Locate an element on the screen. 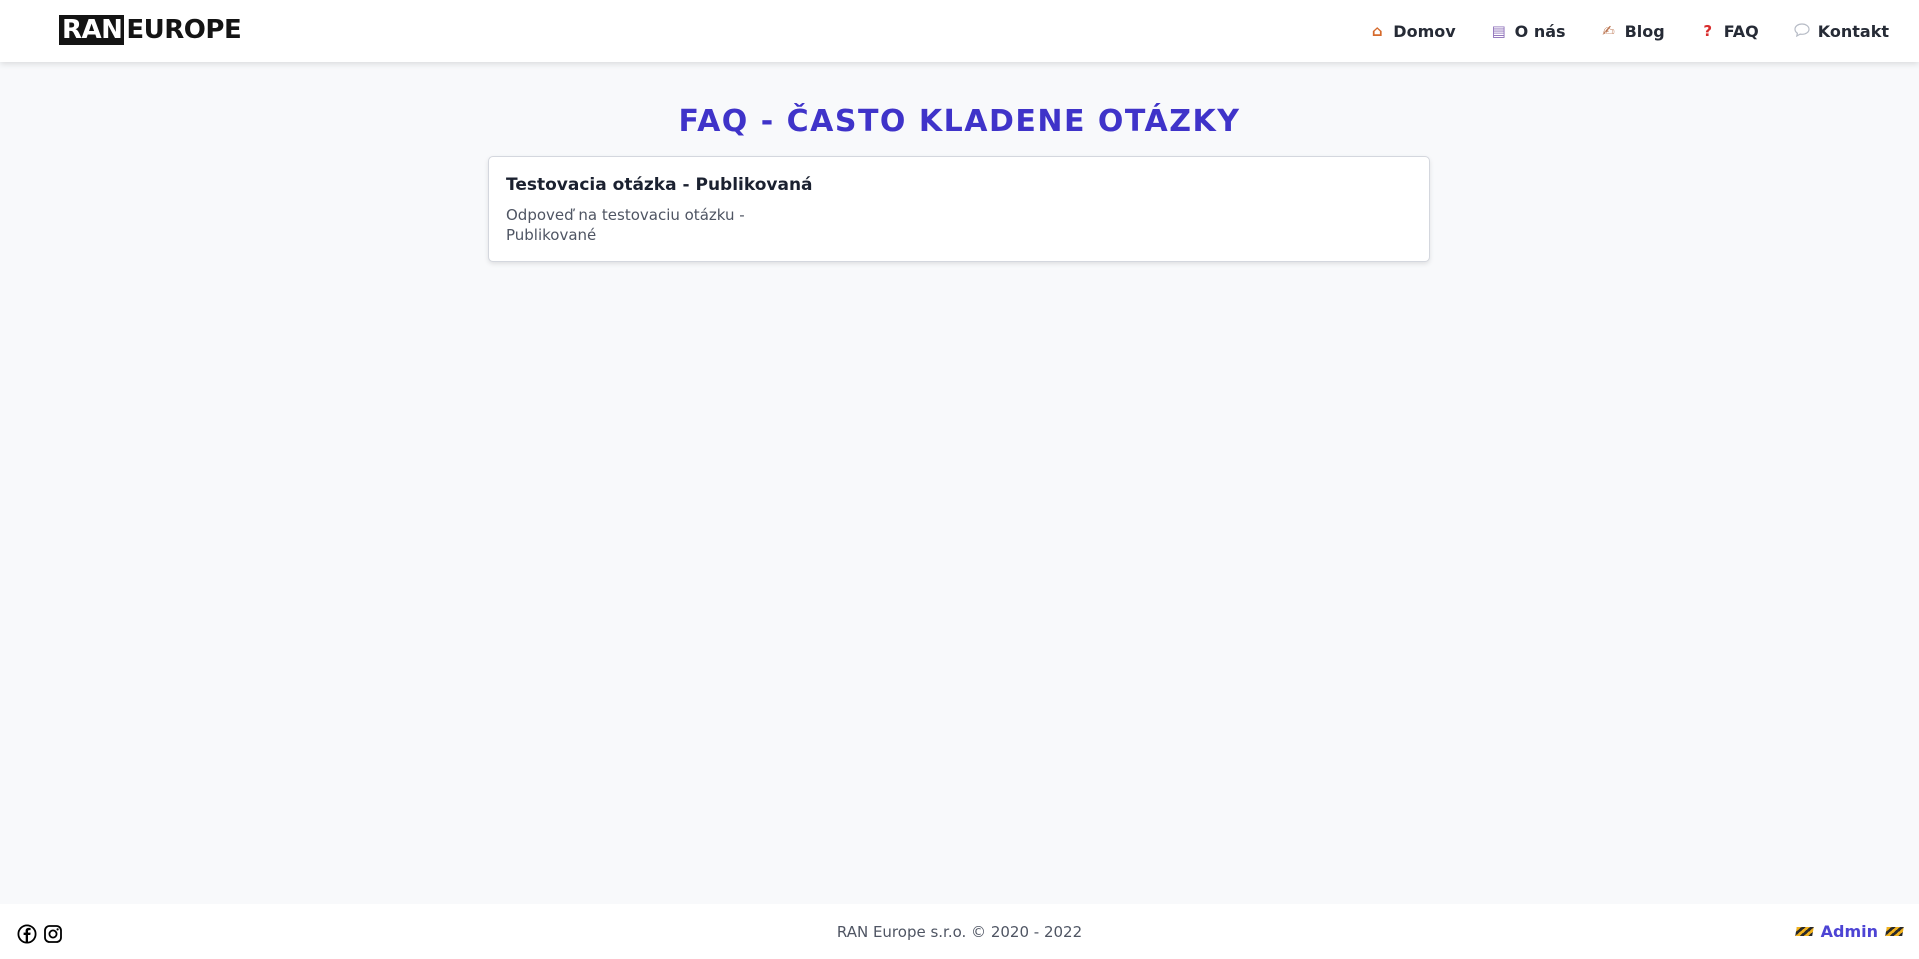  admin-area: Admin is located at coordinates (1849, 931).